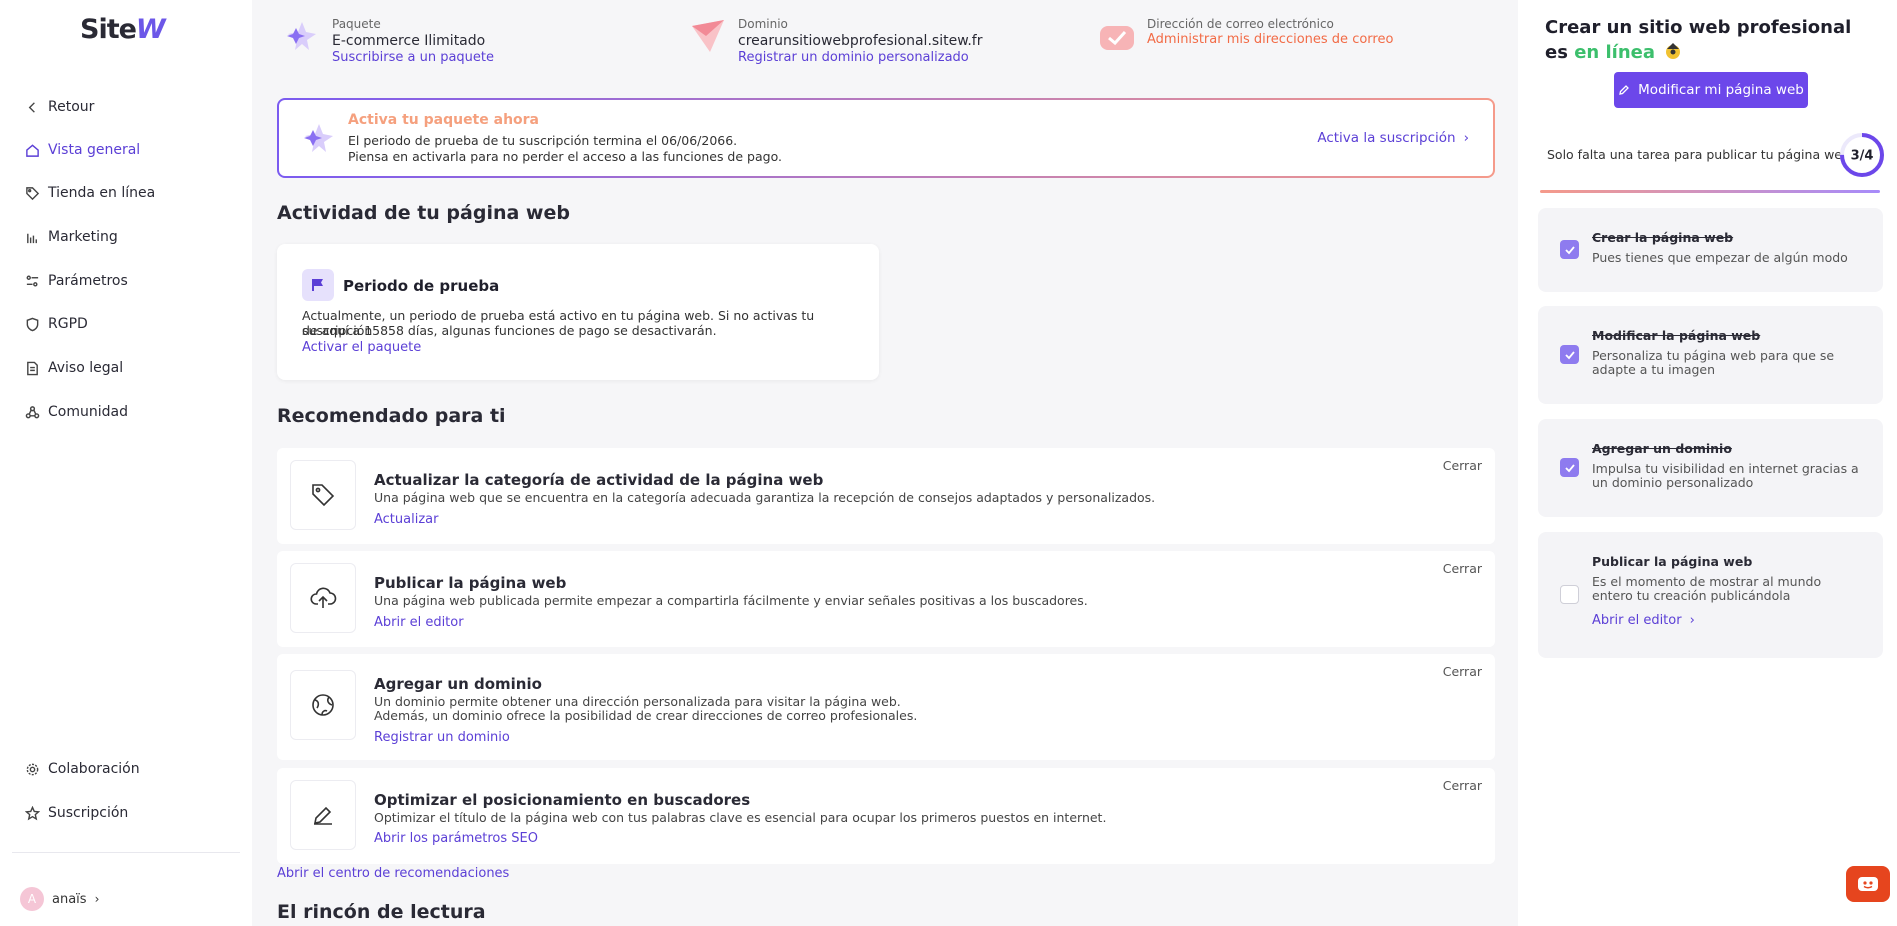  Describe the element at coordinates (318, 285) in the screenshot. I see `flag-icon` at that location.